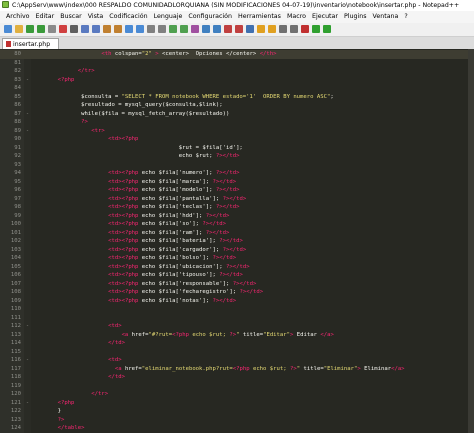 This screenshot has height=433, width=474. Describe the element at coordinates (272, 29) in the screenshot. I see `monitor-icon` at that location.